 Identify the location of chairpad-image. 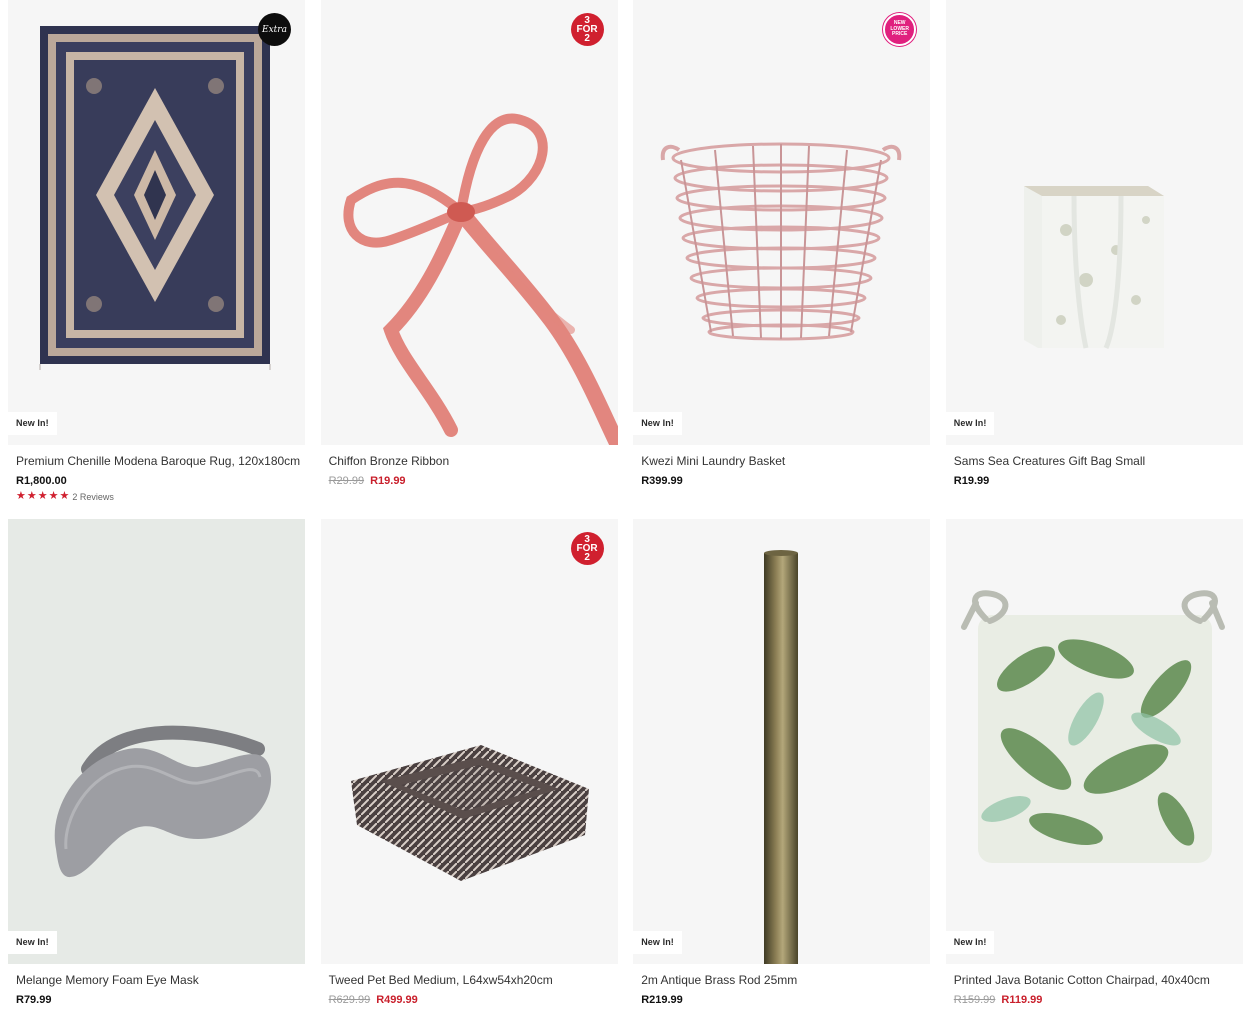
(1092, 726).